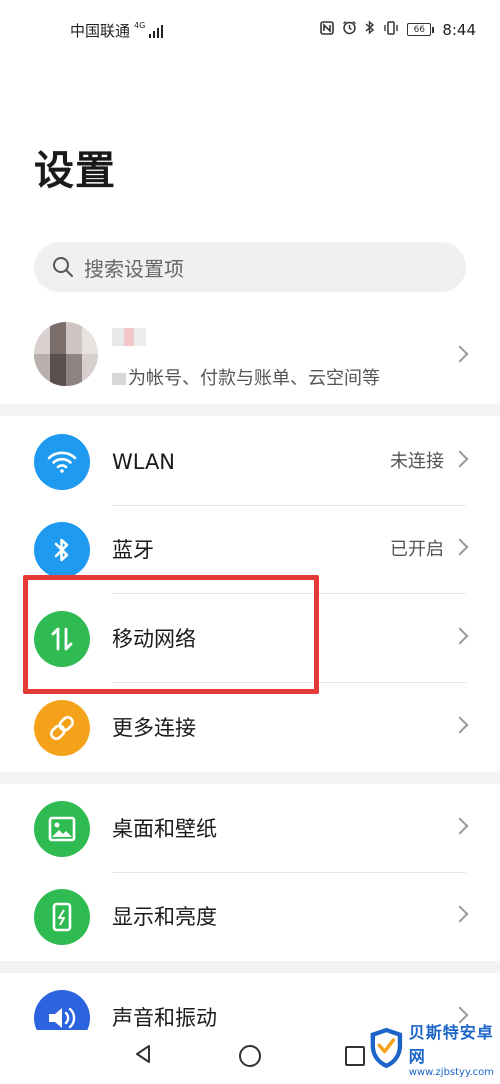 This screenshot has height=1084, width=500. Describe the element at coordinates (133, 550) in the screenshot. I see `settings-item-label: 蓝牙` at that location.